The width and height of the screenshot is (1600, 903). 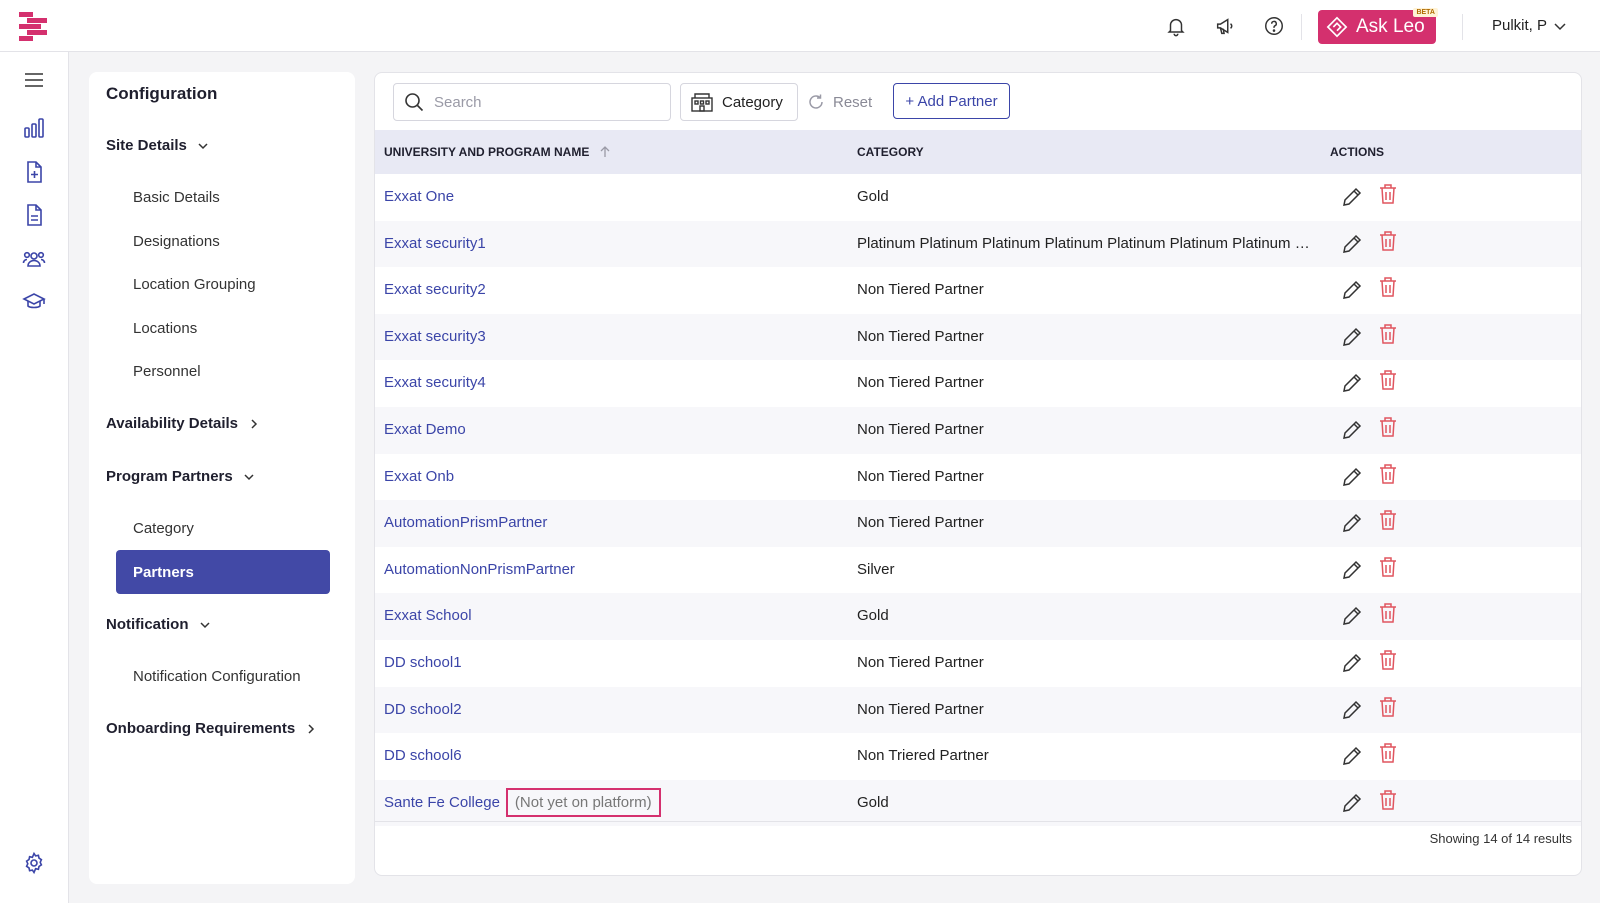 I want to click on reset-button: Reset, so click(x=839, y=102).